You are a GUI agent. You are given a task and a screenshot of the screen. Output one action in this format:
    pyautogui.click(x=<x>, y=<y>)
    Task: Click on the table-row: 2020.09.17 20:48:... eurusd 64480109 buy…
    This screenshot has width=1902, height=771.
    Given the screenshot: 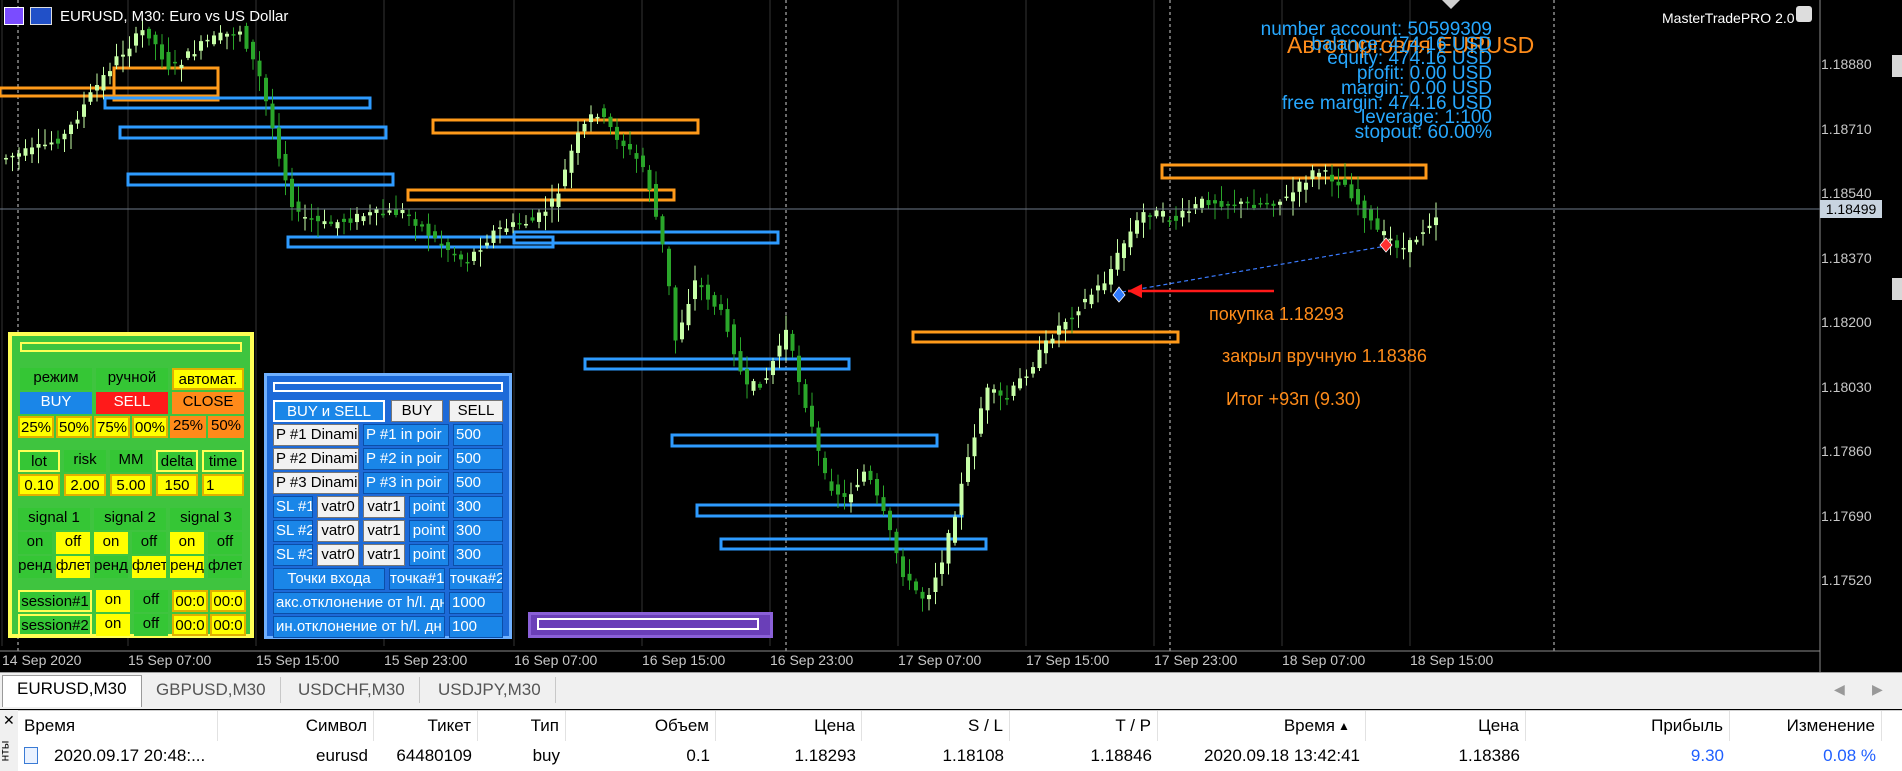 What is the action you would take?
    pyautogui.click(x=960, y=756)
    